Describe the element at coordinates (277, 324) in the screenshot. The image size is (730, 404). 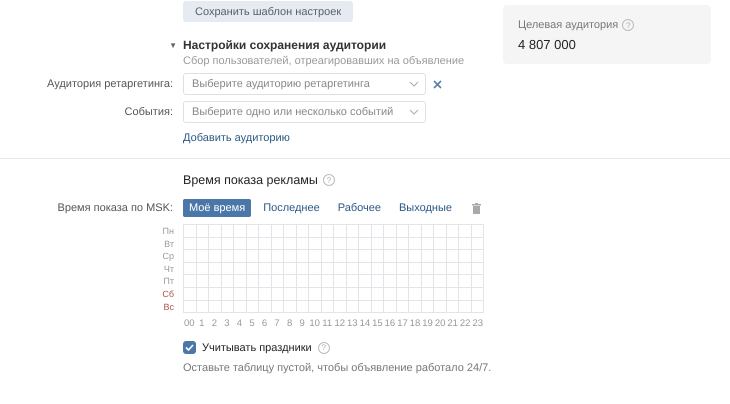
I see `hour-label: 7` at that location.